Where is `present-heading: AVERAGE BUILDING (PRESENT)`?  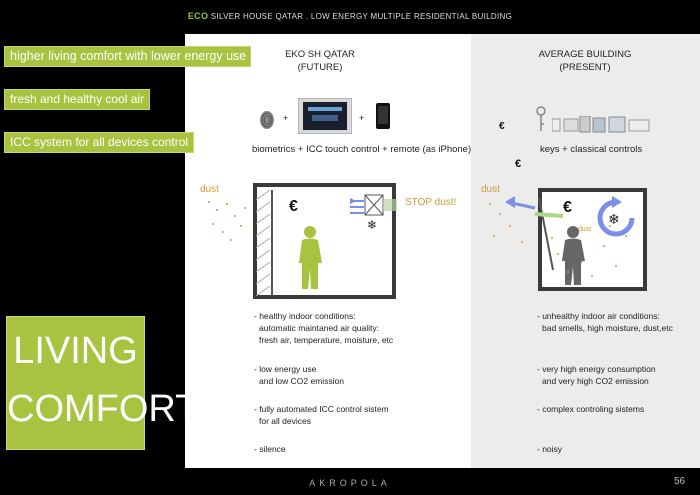 present-heading: AVERAGE BUILDING (PRESENT) is located at coordinates (585, 61).